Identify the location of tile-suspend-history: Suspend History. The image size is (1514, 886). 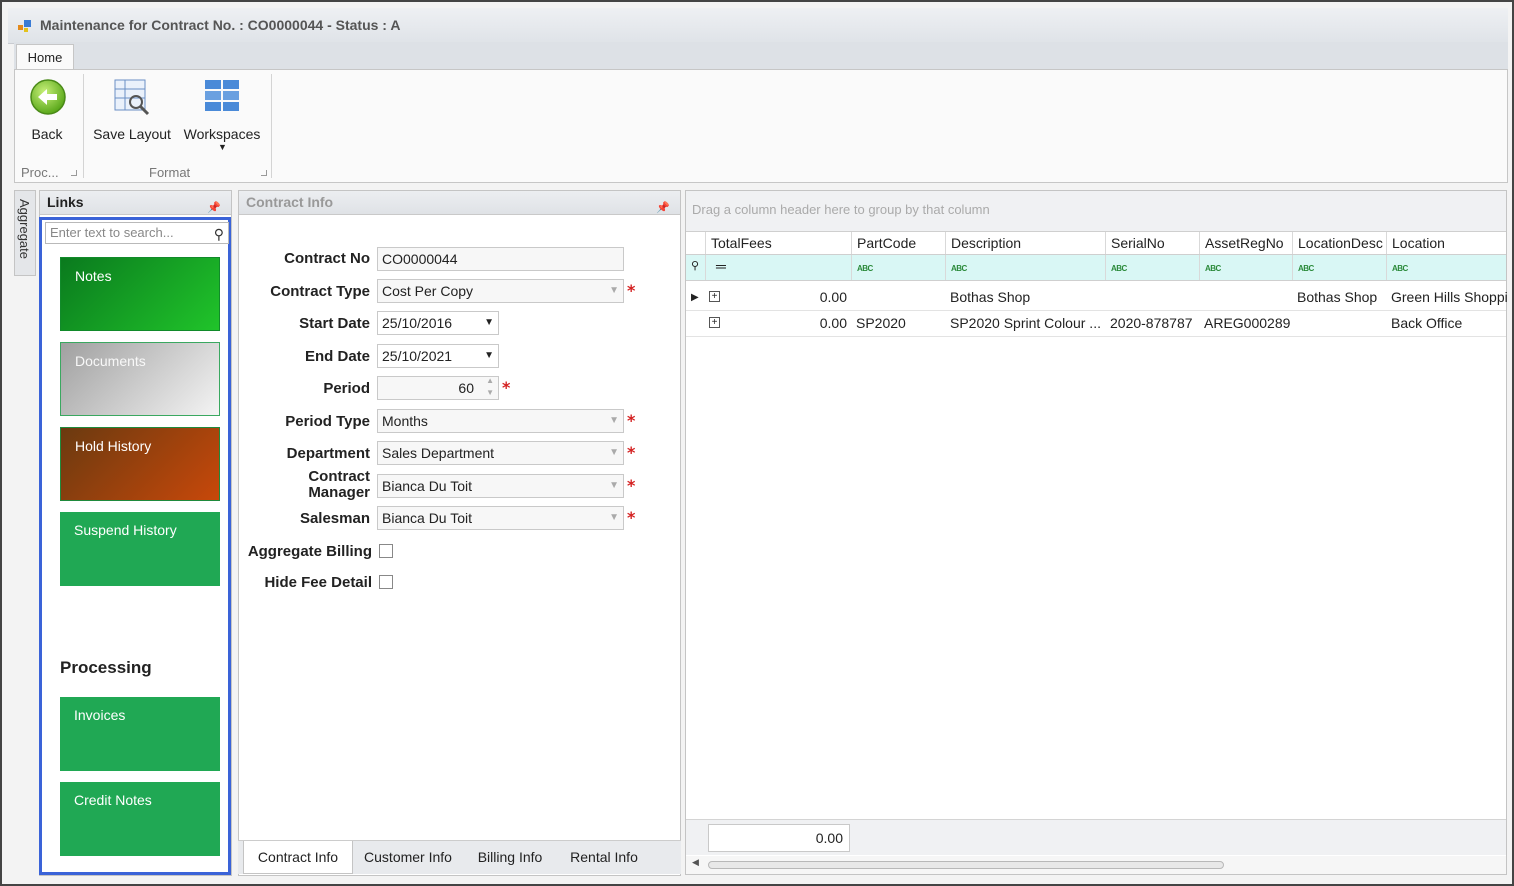
(140, 549).